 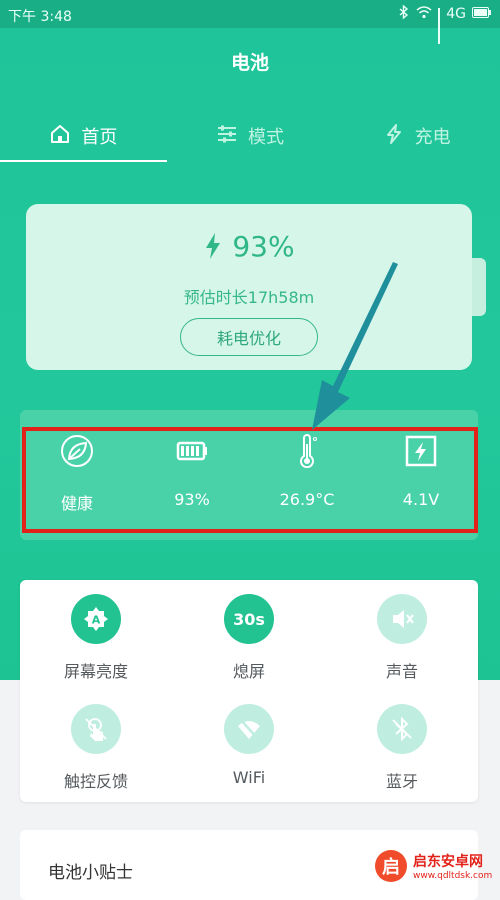 I want to click on tab-mode: 模式, so click(x=250, y=136).